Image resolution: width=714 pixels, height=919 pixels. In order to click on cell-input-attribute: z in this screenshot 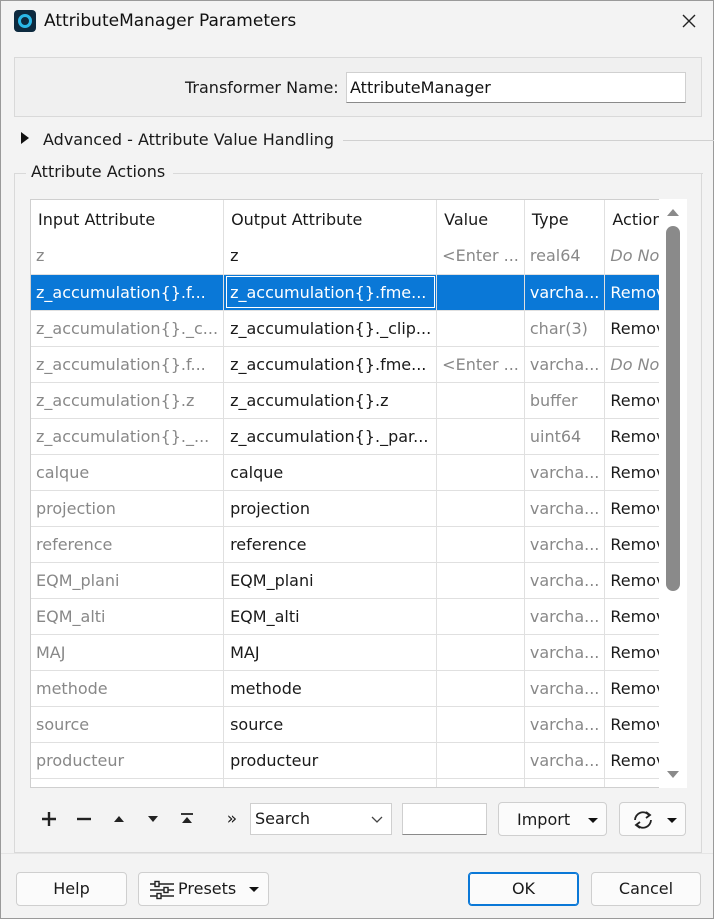, I will do `click(128, 256)`.